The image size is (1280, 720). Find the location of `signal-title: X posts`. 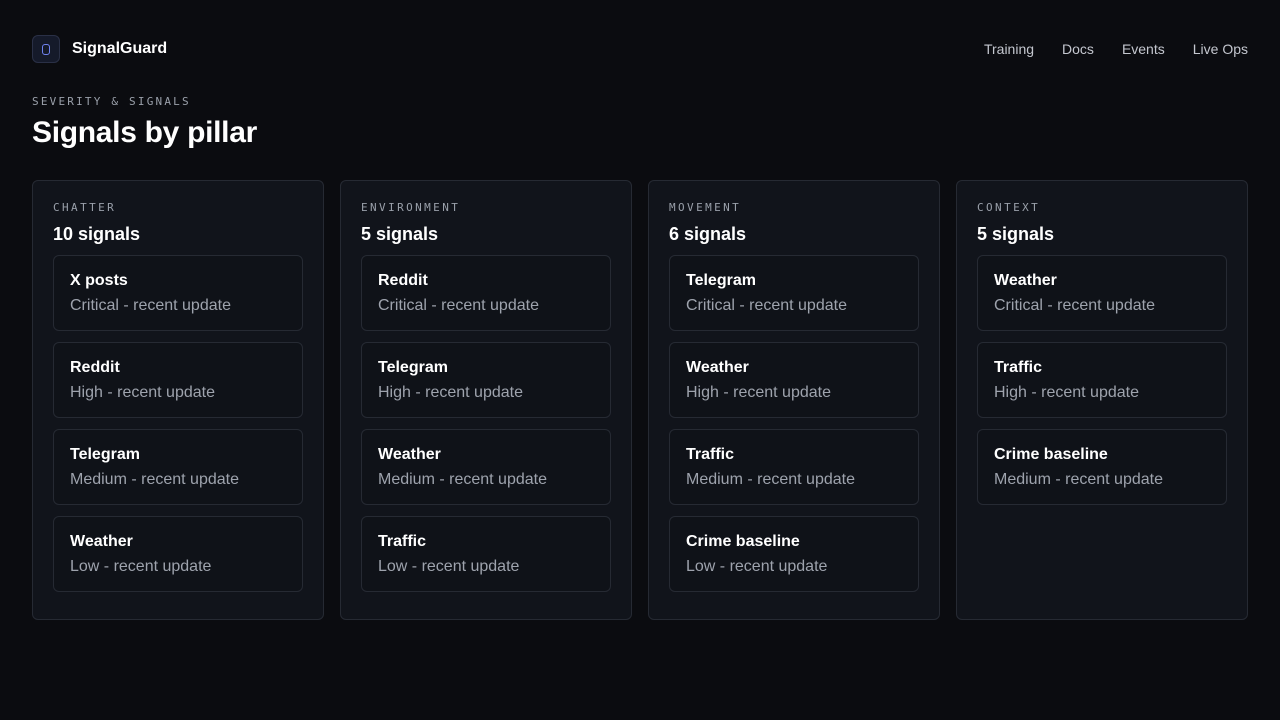

signal-title: X posts is located at coordinates (99, 280).